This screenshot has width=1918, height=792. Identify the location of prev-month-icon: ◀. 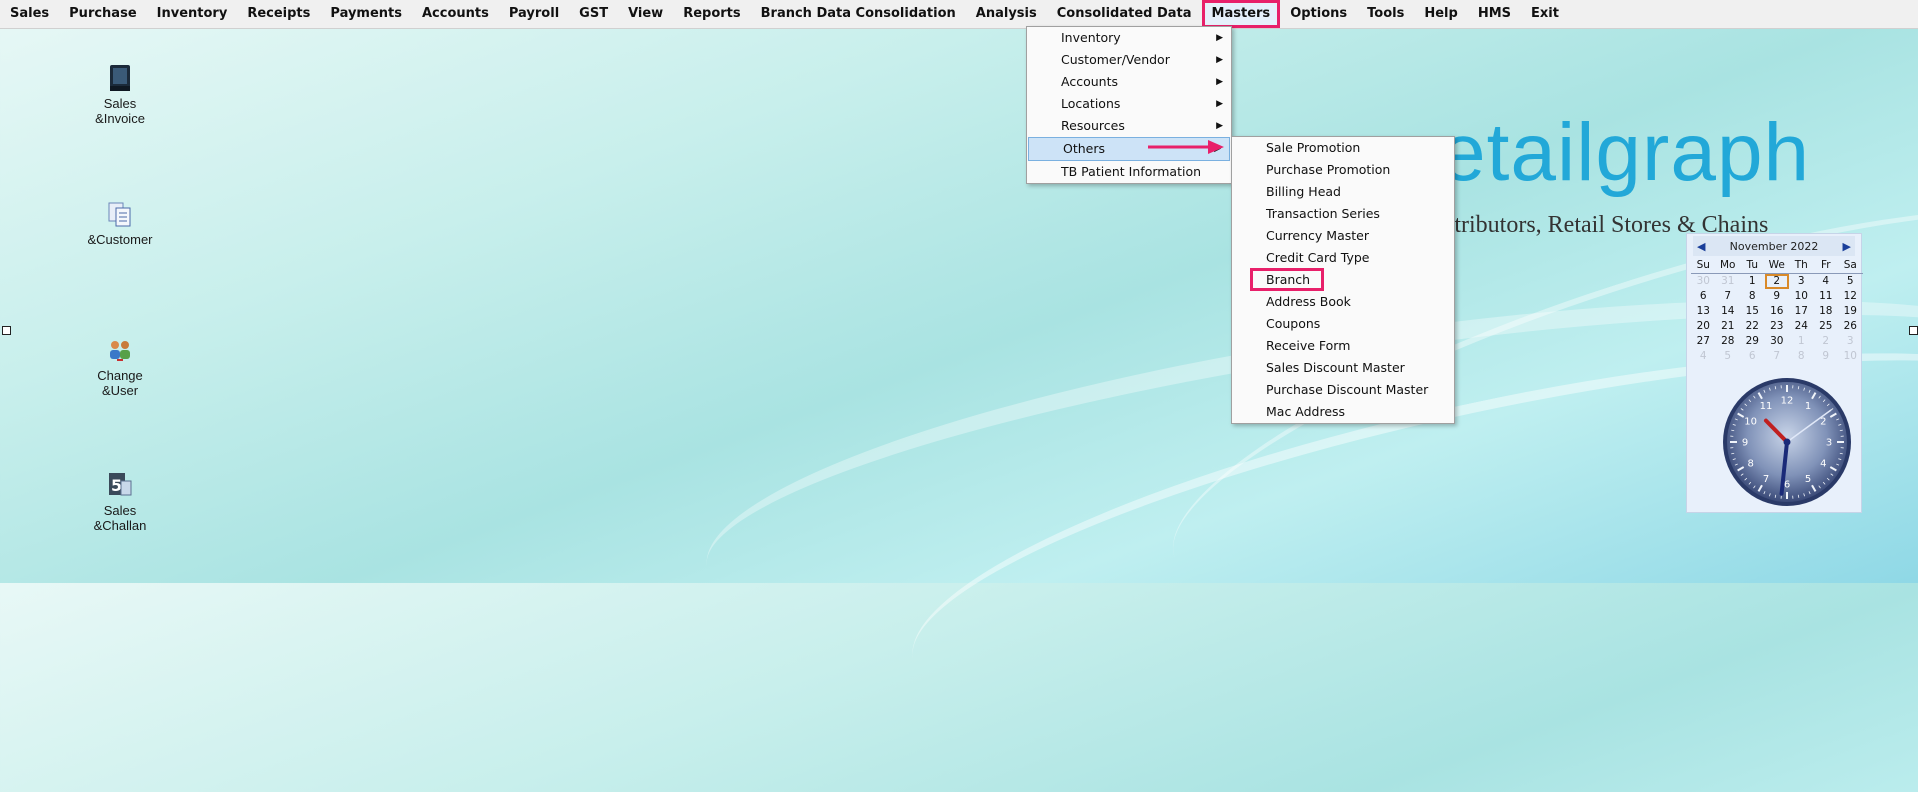
(1701, 246).